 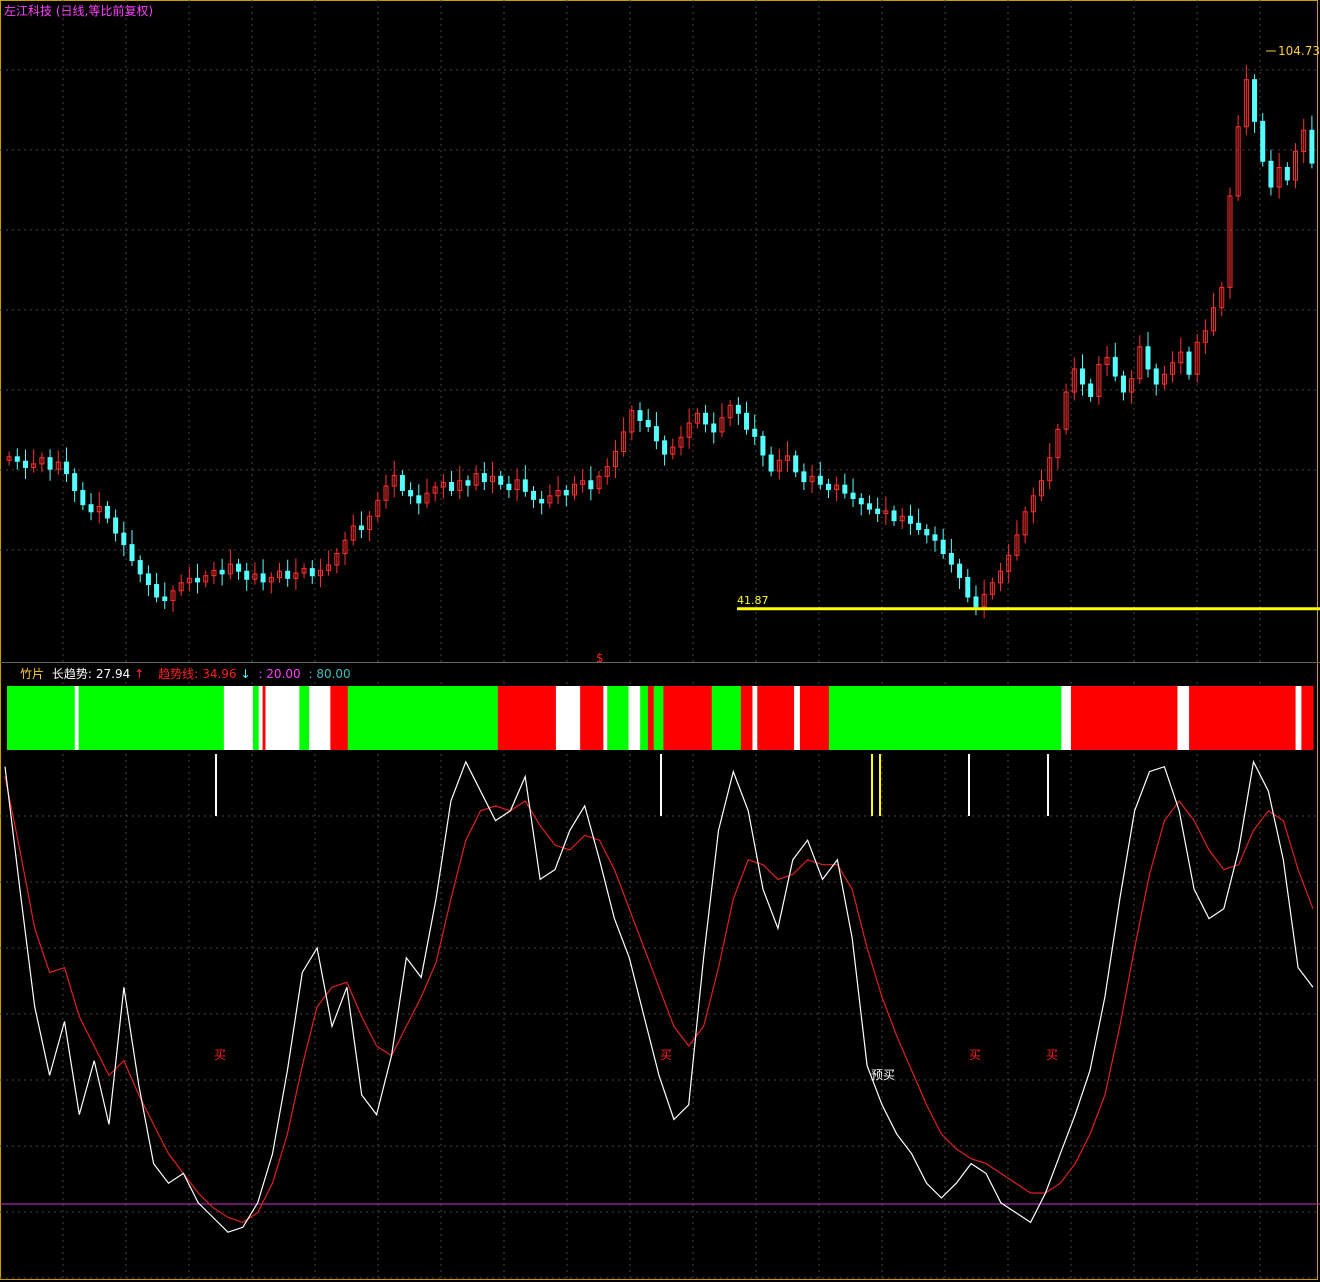 I want to click on level-high-label: : 80.00, so click(x=329, y=674).